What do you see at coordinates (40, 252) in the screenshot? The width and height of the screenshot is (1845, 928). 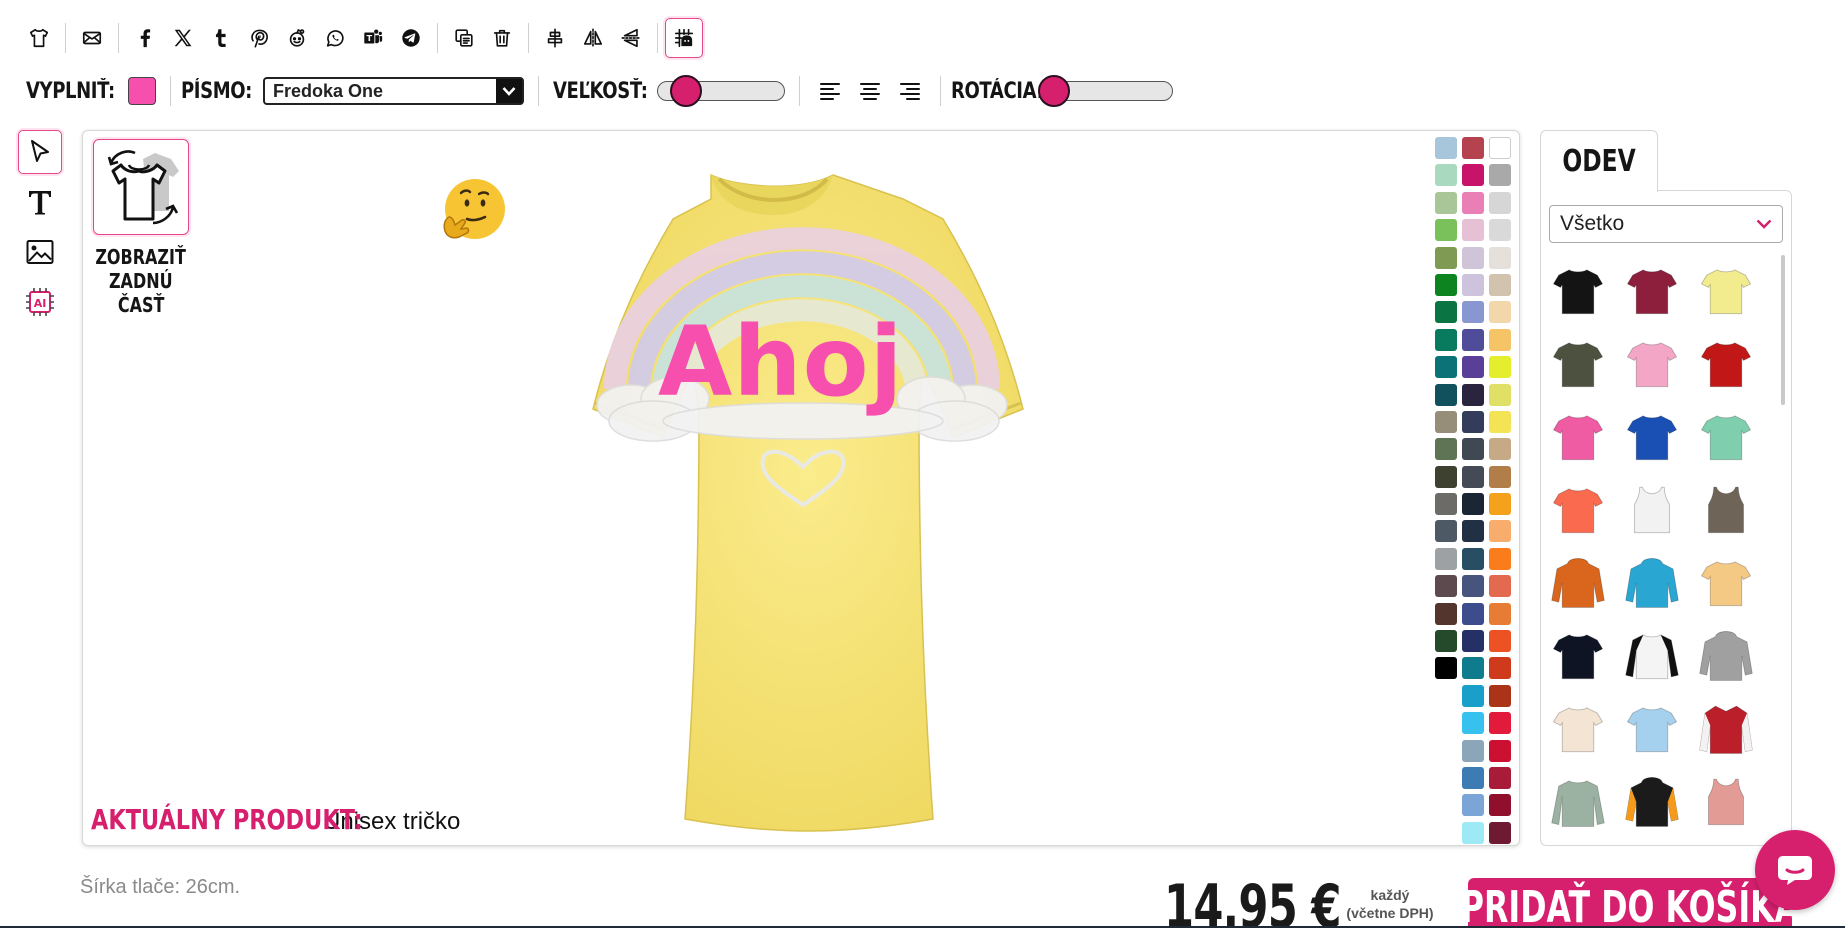 I see `image-tool` at bounding box center [40, 252].